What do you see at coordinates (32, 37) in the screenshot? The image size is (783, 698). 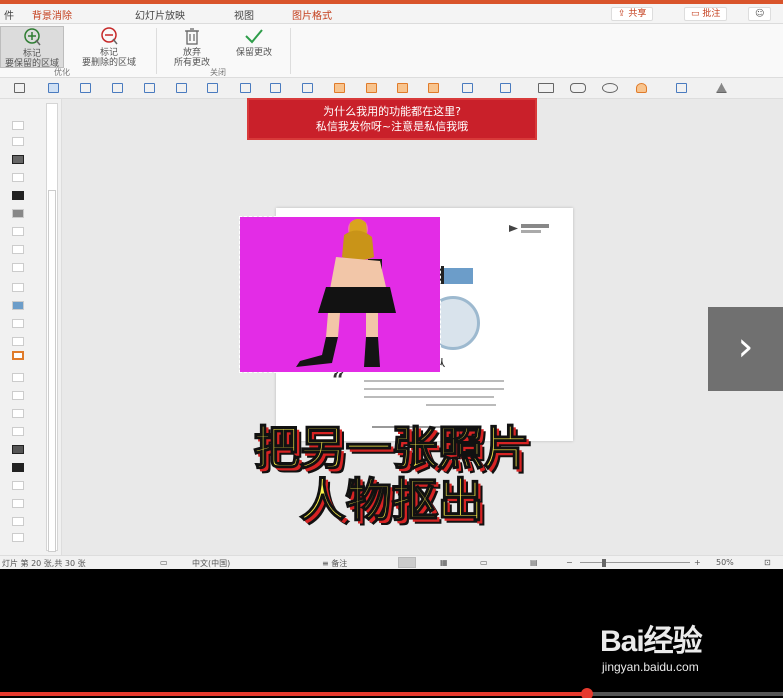 I see `add-mark-icon` at bounding box center [32, 37].